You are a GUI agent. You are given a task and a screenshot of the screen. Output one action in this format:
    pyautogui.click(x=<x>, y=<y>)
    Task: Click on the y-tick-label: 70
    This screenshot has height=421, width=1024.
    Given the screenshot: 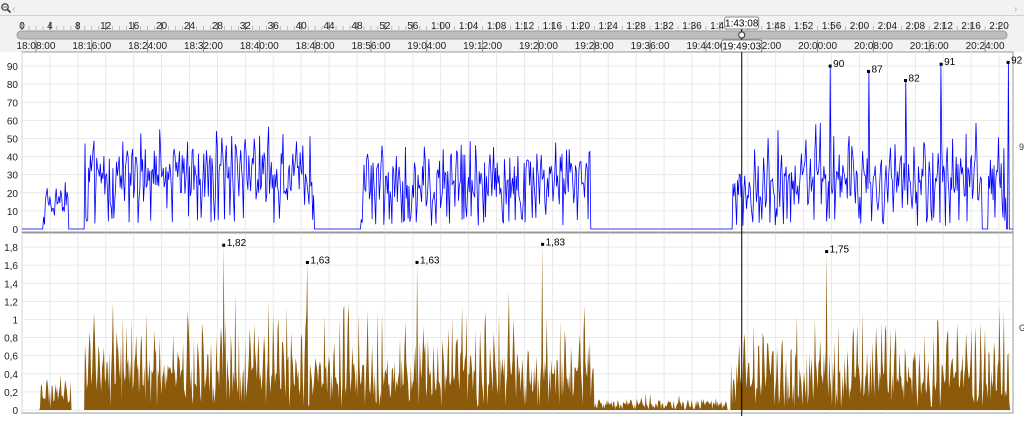 What is the action you would take?
    pyautogui.click(x=13, y=103)
    